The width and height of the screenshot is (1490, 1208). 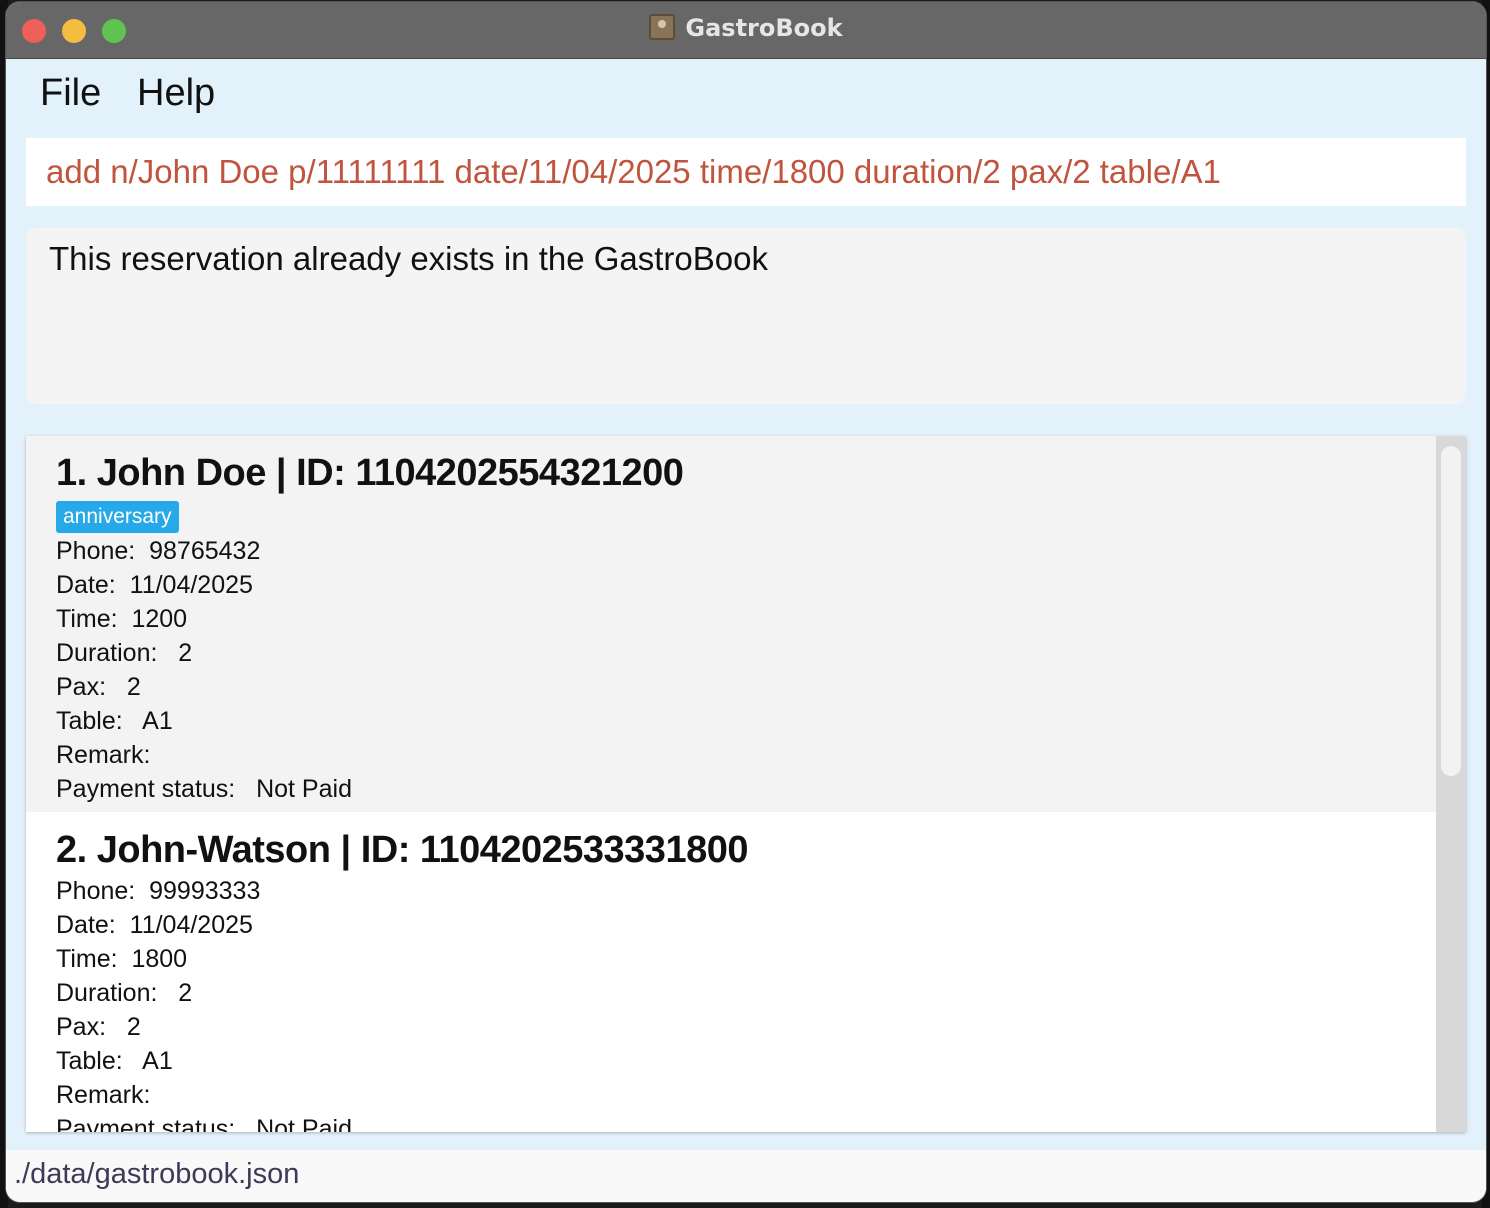 I want to click on reservation-time: Time: 1800, so click(x=122, y=959).